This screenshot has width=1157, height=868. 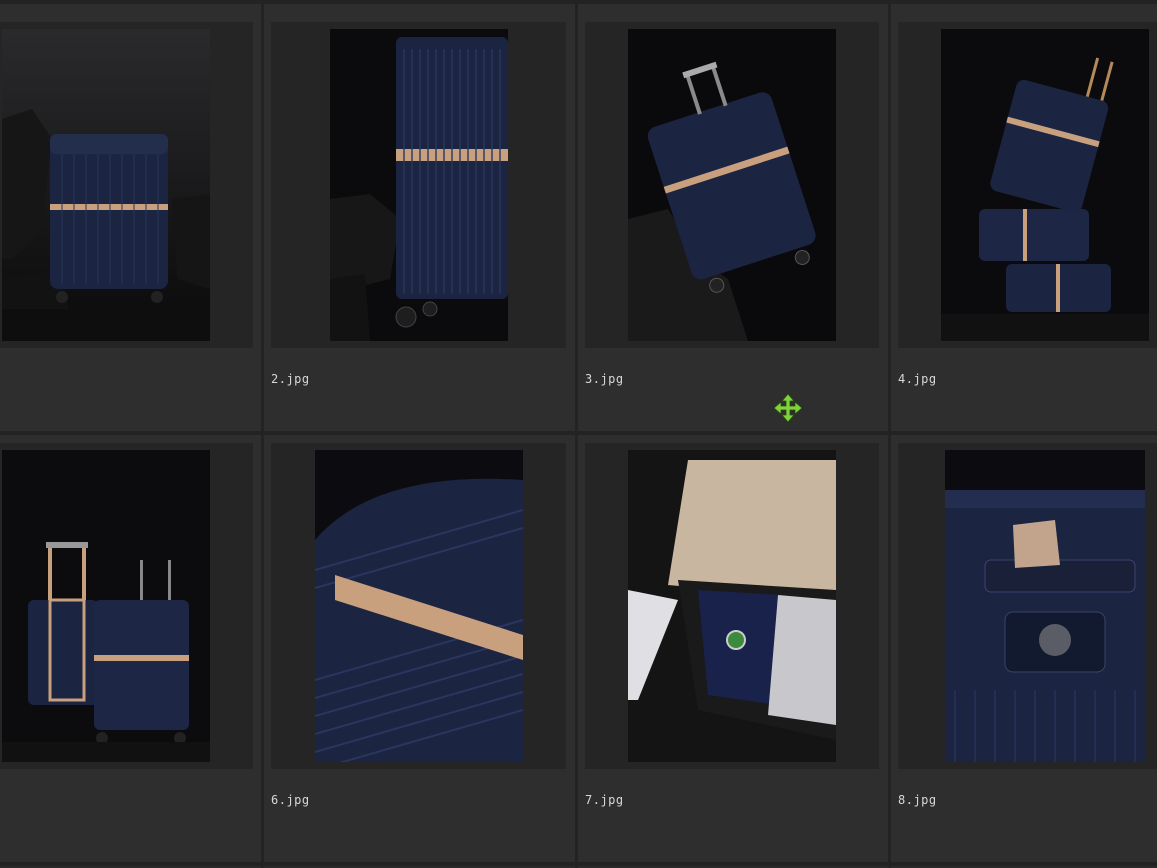 I want to click on file-tile: 3.jpg, so click(x=733, y=217).